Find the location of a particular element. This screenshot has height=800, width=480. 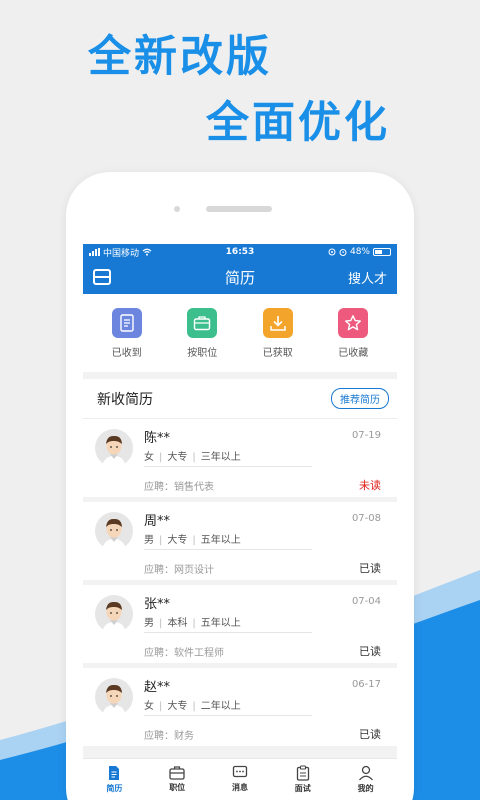

applied-position: 应聘：销售代表 is located at coordinates (179, 485).